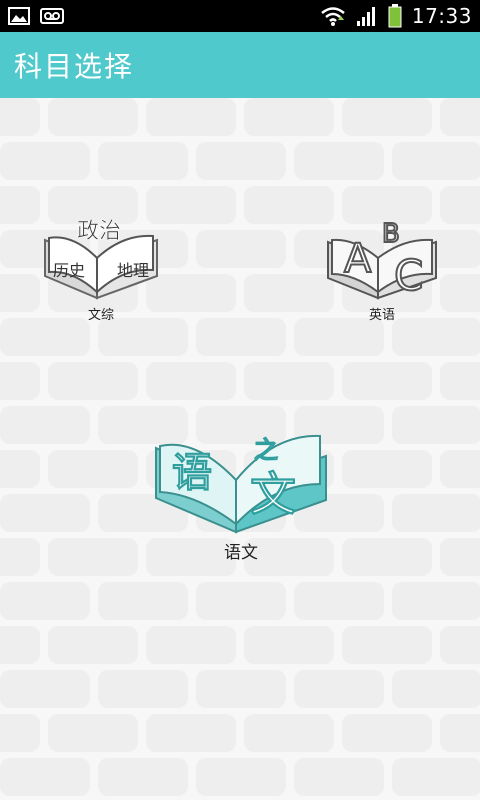 The width and height of the screenshot is (480, 800). Describe the element at coordinates (69, 270) in the screenshot. I see `book-word: 历史` at that location.